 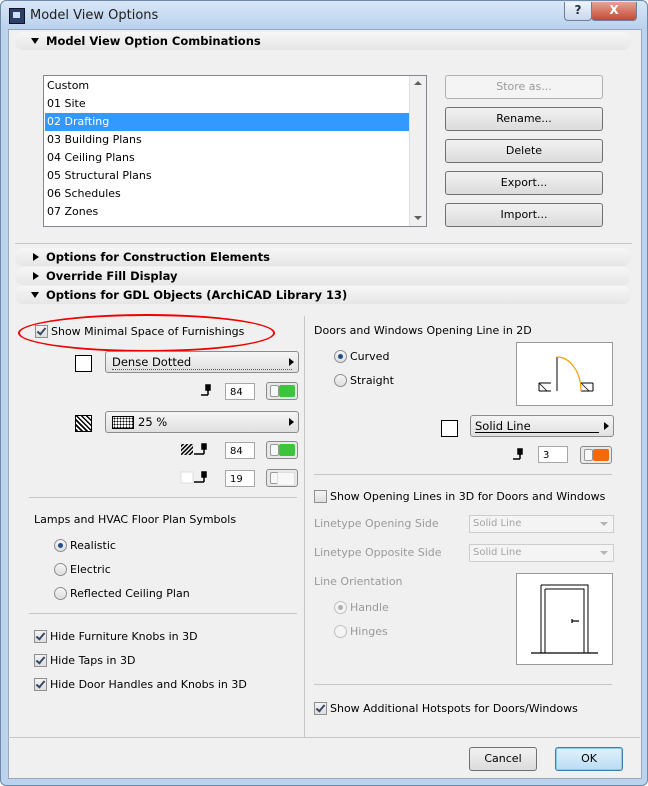 I want to click on section-combinations-label: Model View Option Combinations, so click(x=153, y=41).